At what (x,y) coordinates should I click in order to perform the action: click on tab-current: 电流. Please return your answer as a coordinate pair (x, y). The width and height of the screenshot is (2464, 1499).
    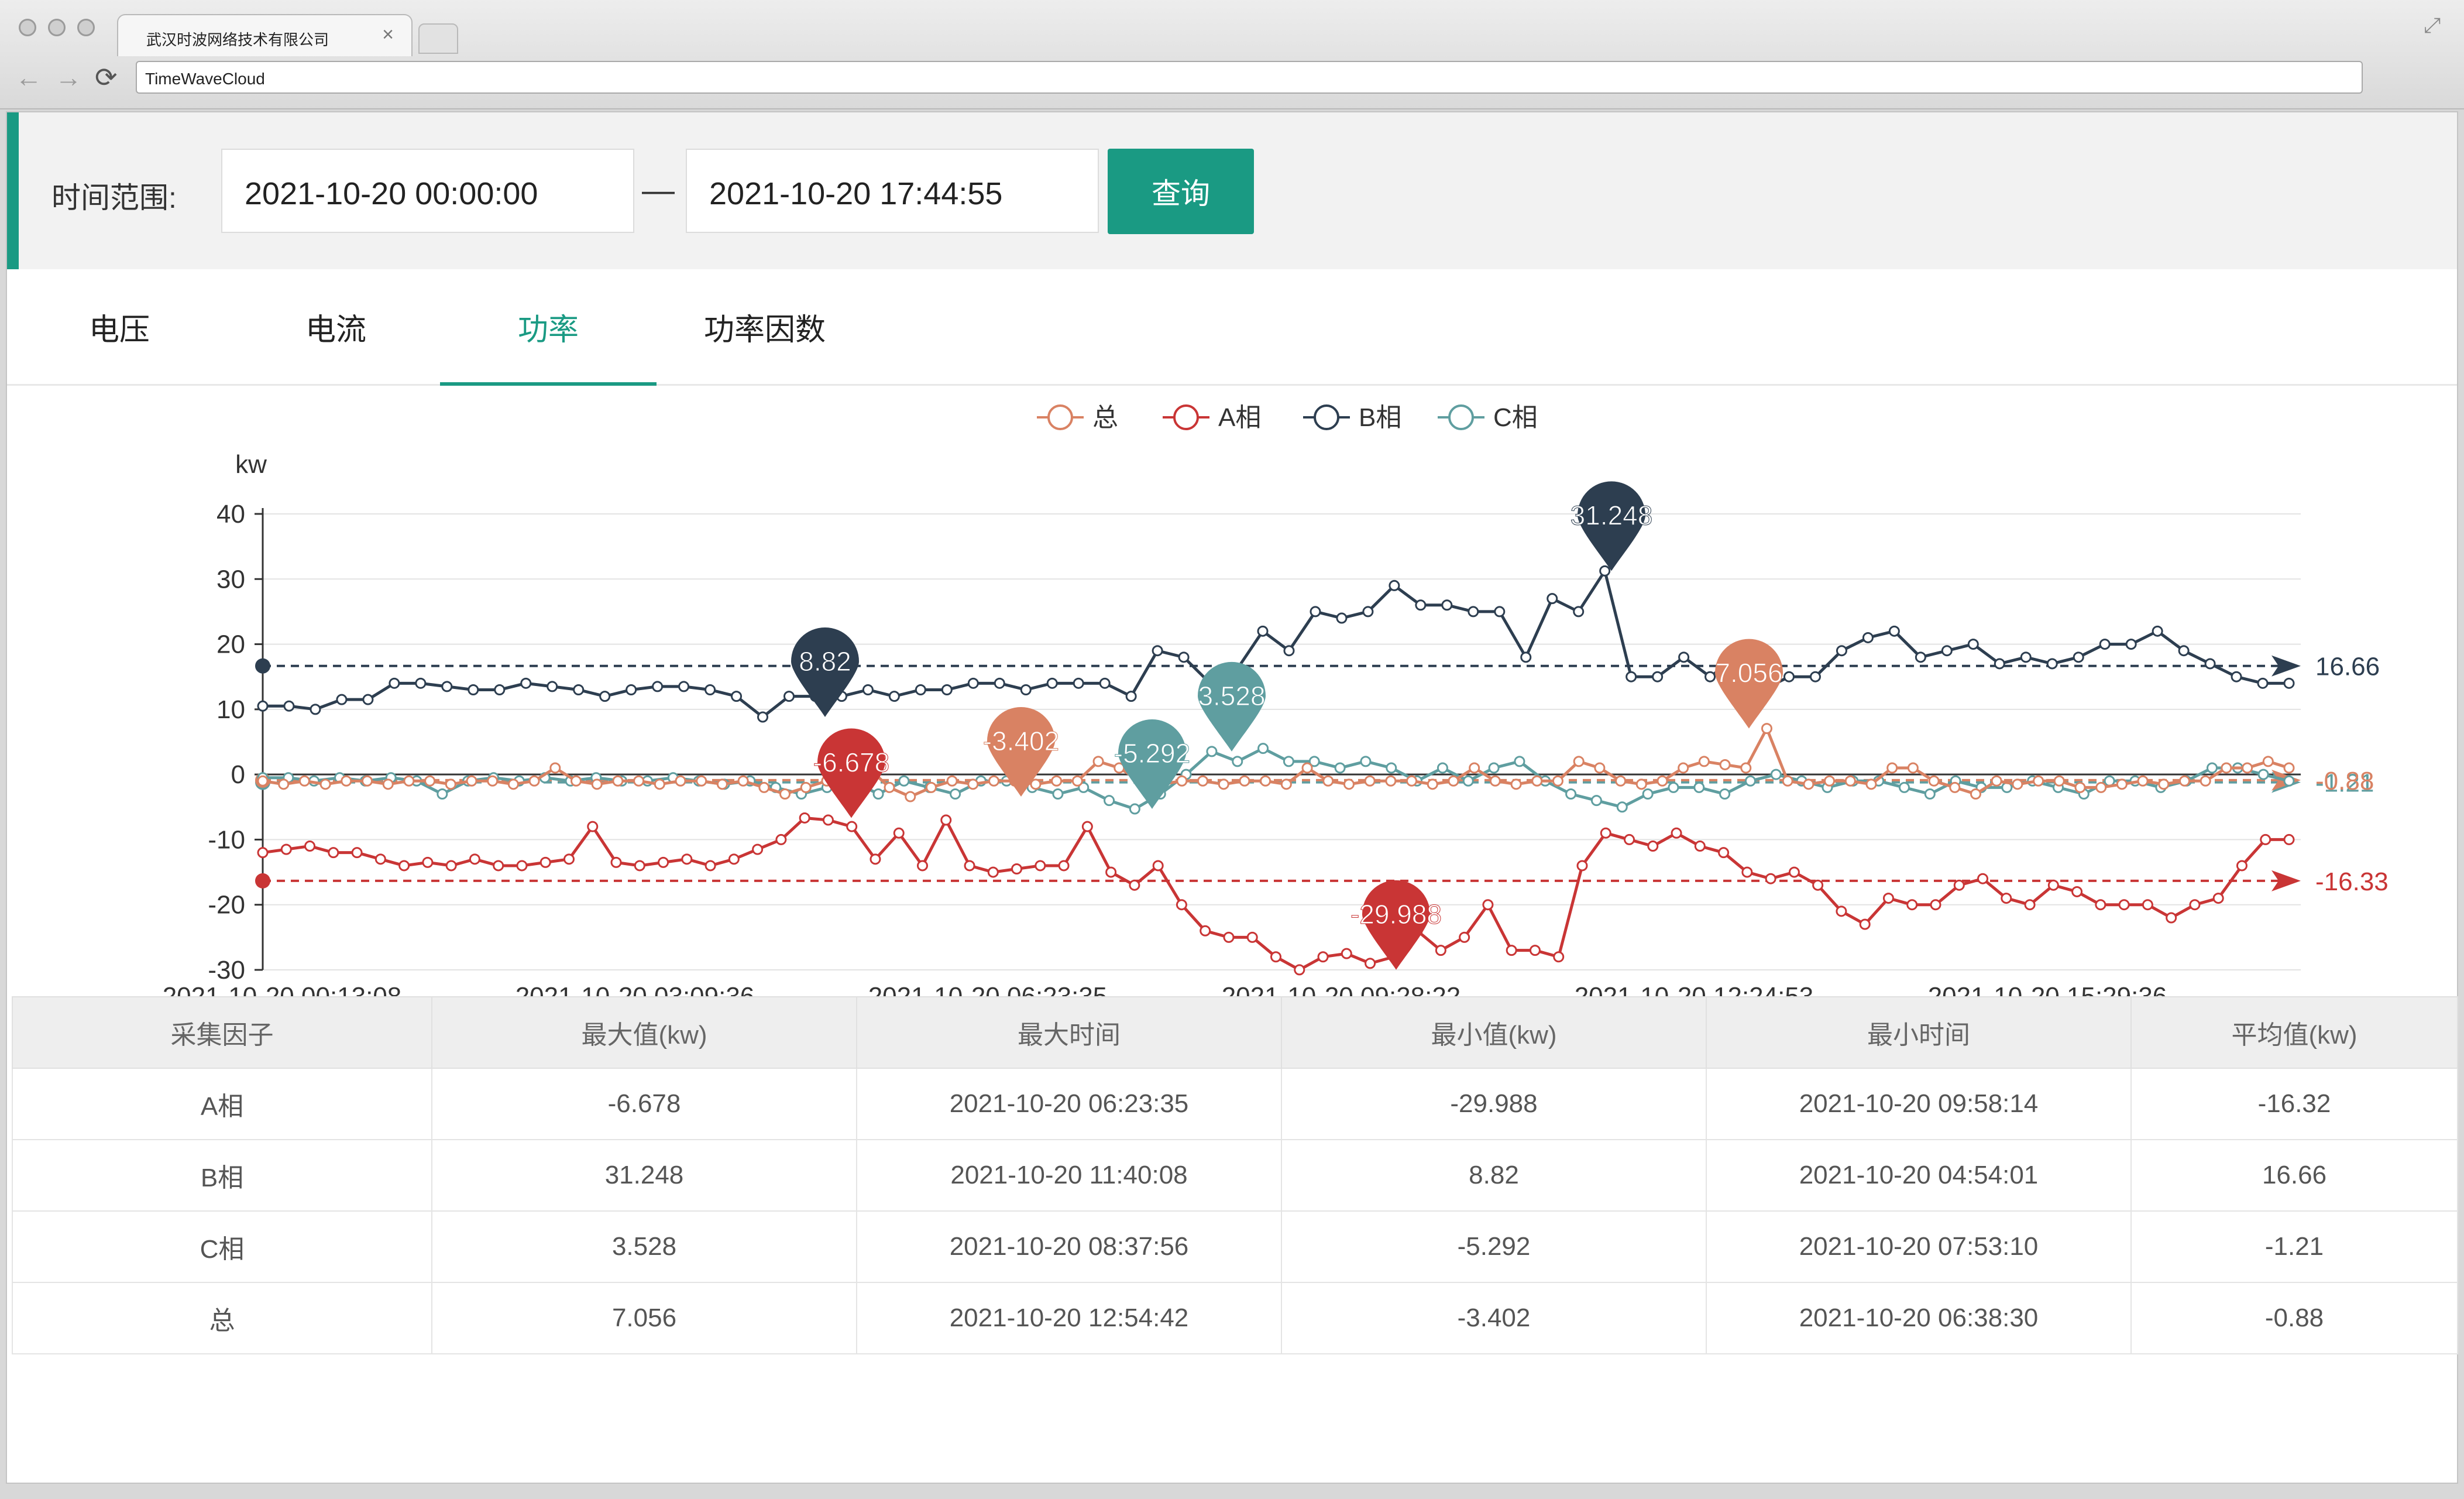
    Looking at the image, I should click on (336, 326).